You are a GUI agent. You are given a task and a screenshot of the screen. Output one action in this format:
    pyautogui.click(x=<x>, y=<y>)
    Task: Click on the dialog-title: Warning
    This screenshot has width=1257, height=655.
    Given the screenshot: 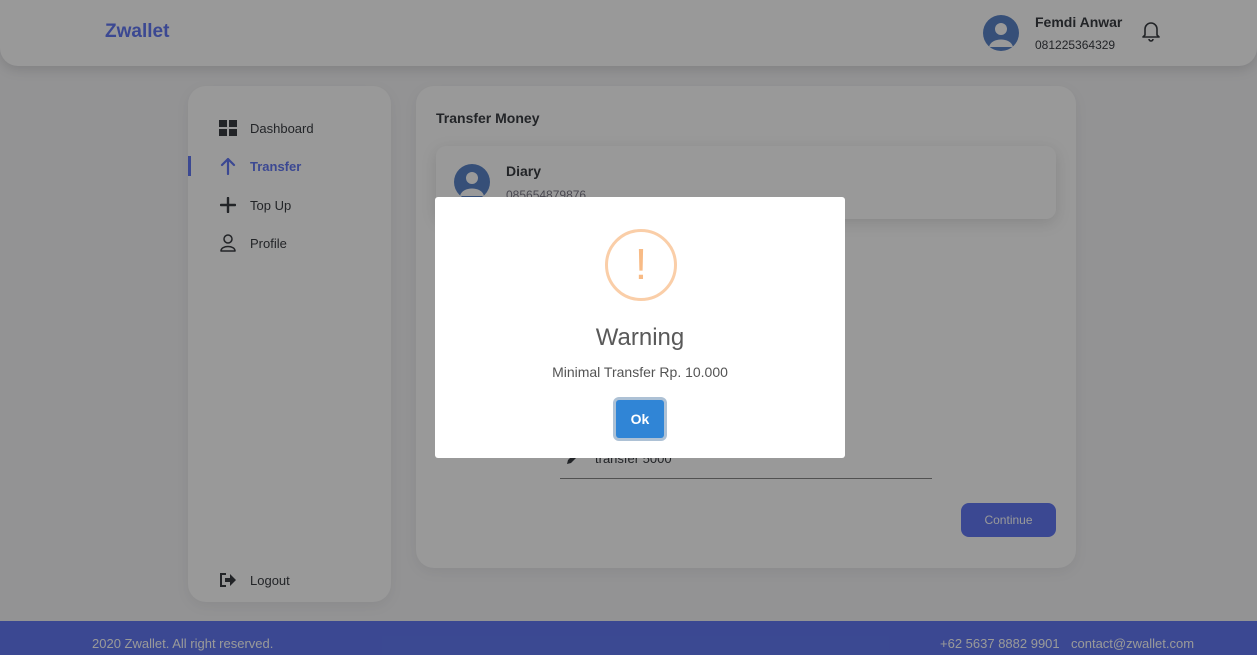 What is the action you would take?
    pyautogui.click(x=640, y=337)
    